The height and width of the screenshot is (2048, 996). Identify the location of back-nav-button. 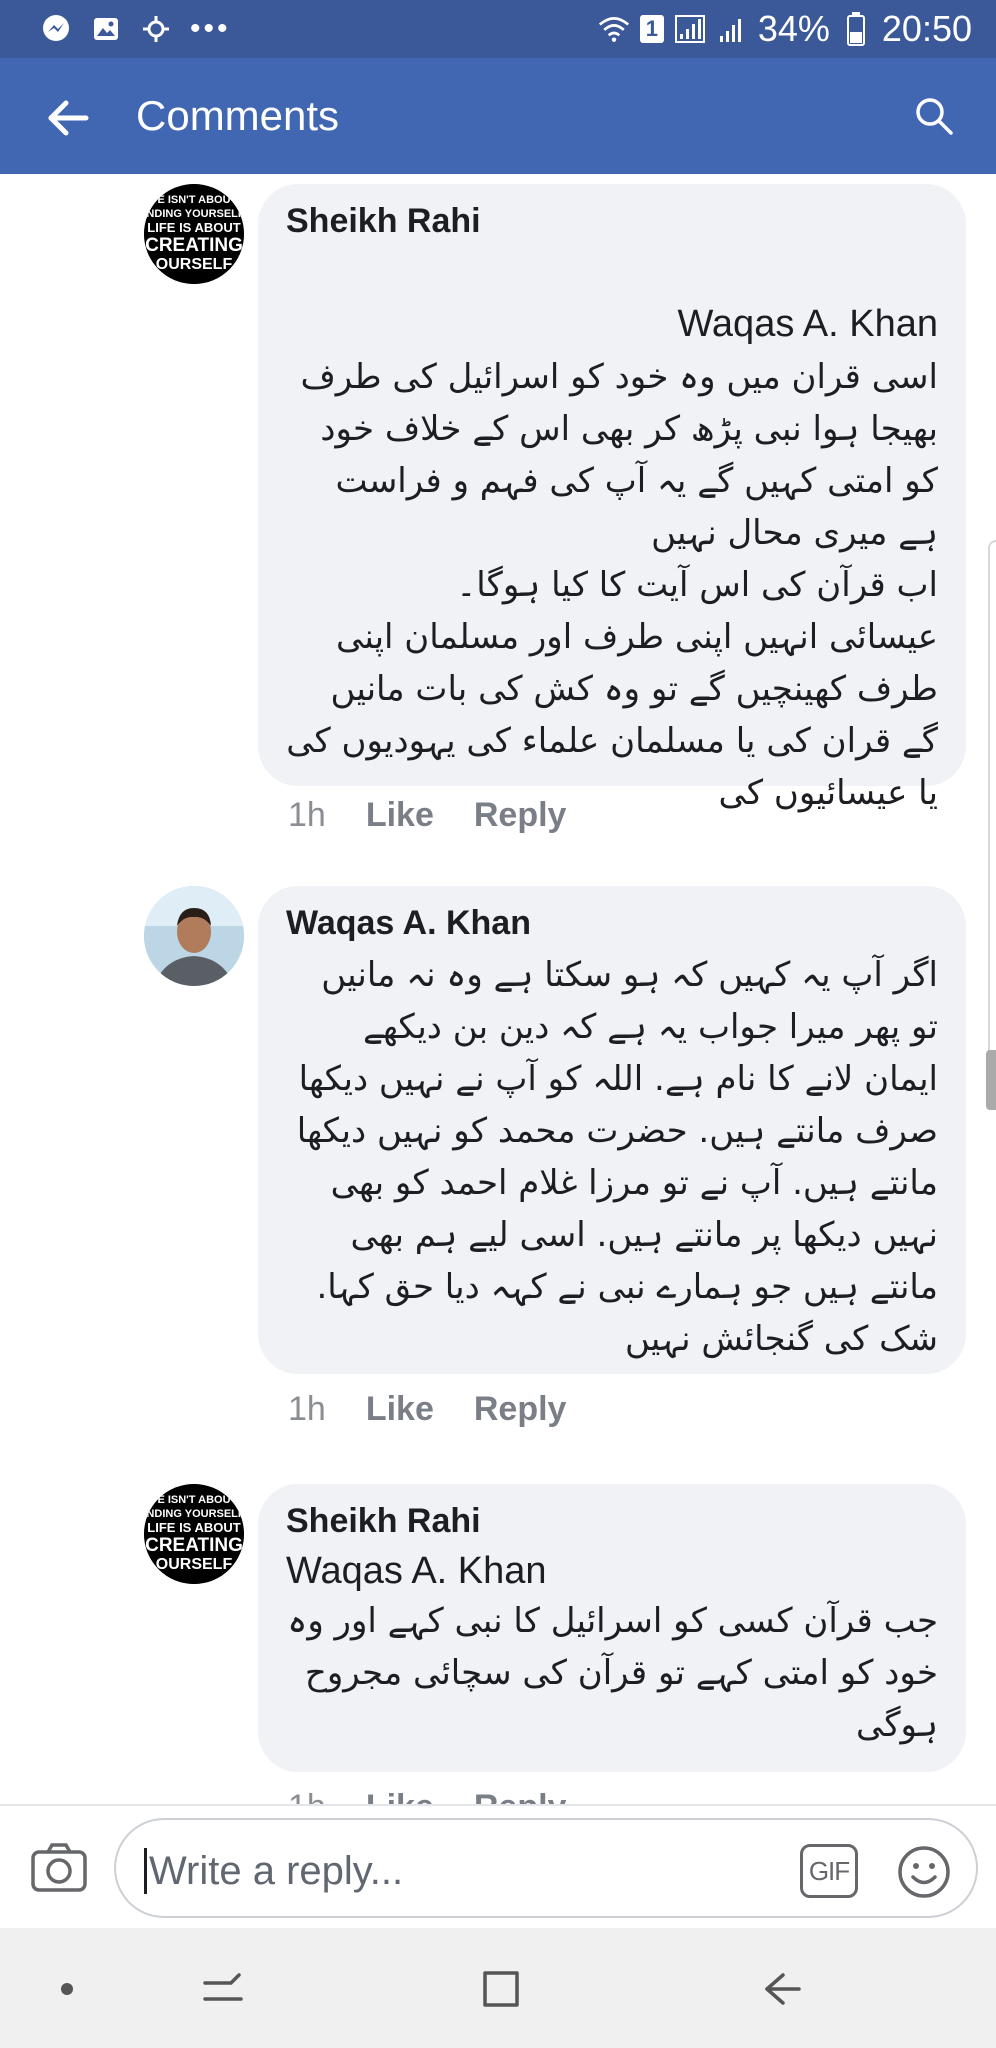
(781, 1989).